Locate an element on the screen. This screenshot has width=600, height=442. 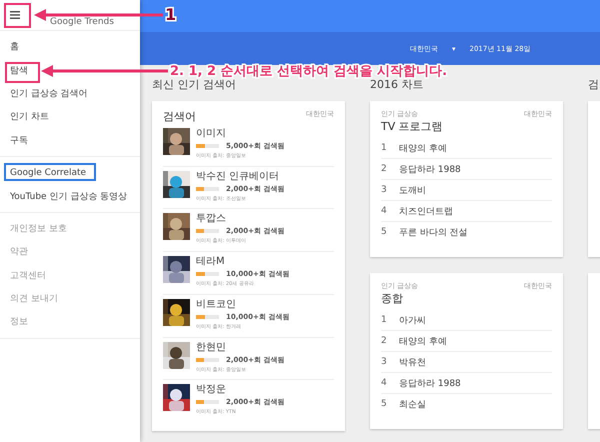
chart-entry: 푸른 바다의 전설 is located at coordinates (433, 232).